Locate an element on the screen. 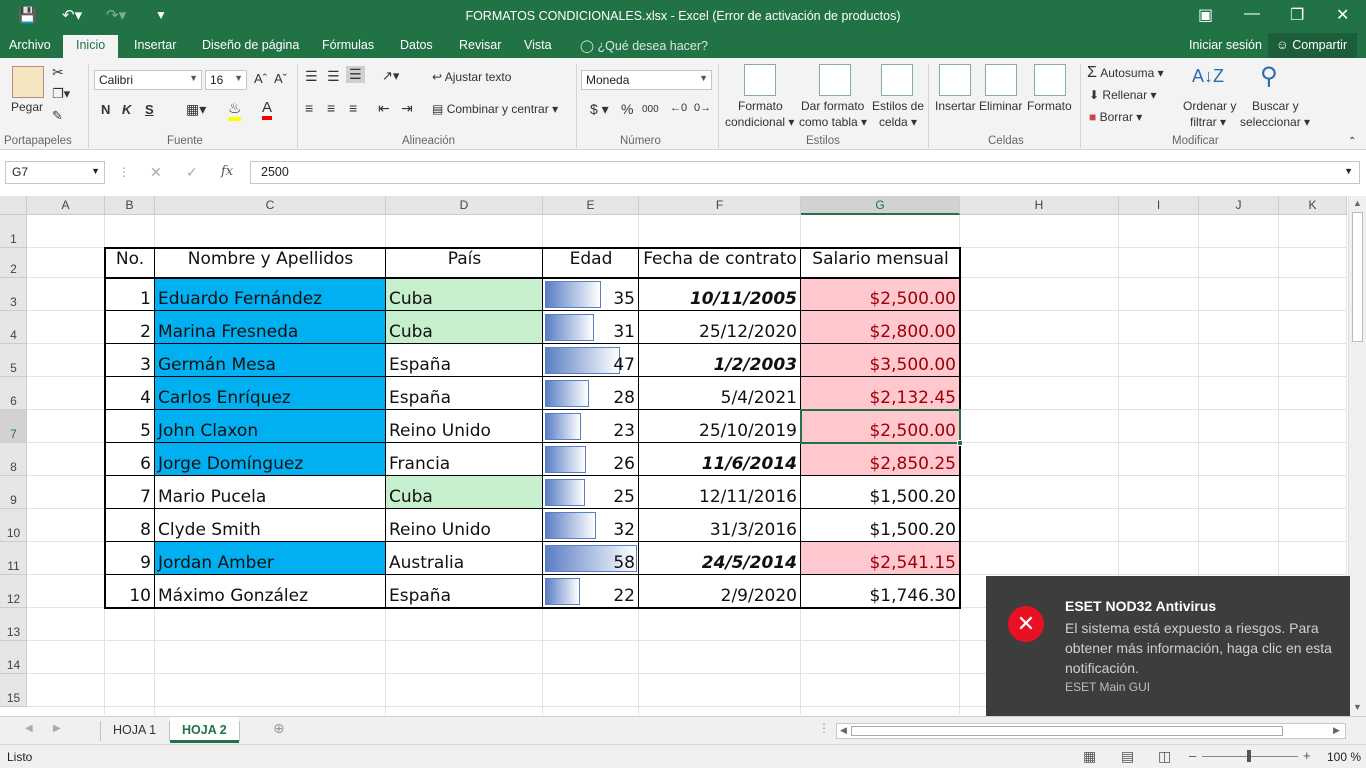 The image size is (1366, 768). table-cell-country: España is located at coordinates (464, 360).